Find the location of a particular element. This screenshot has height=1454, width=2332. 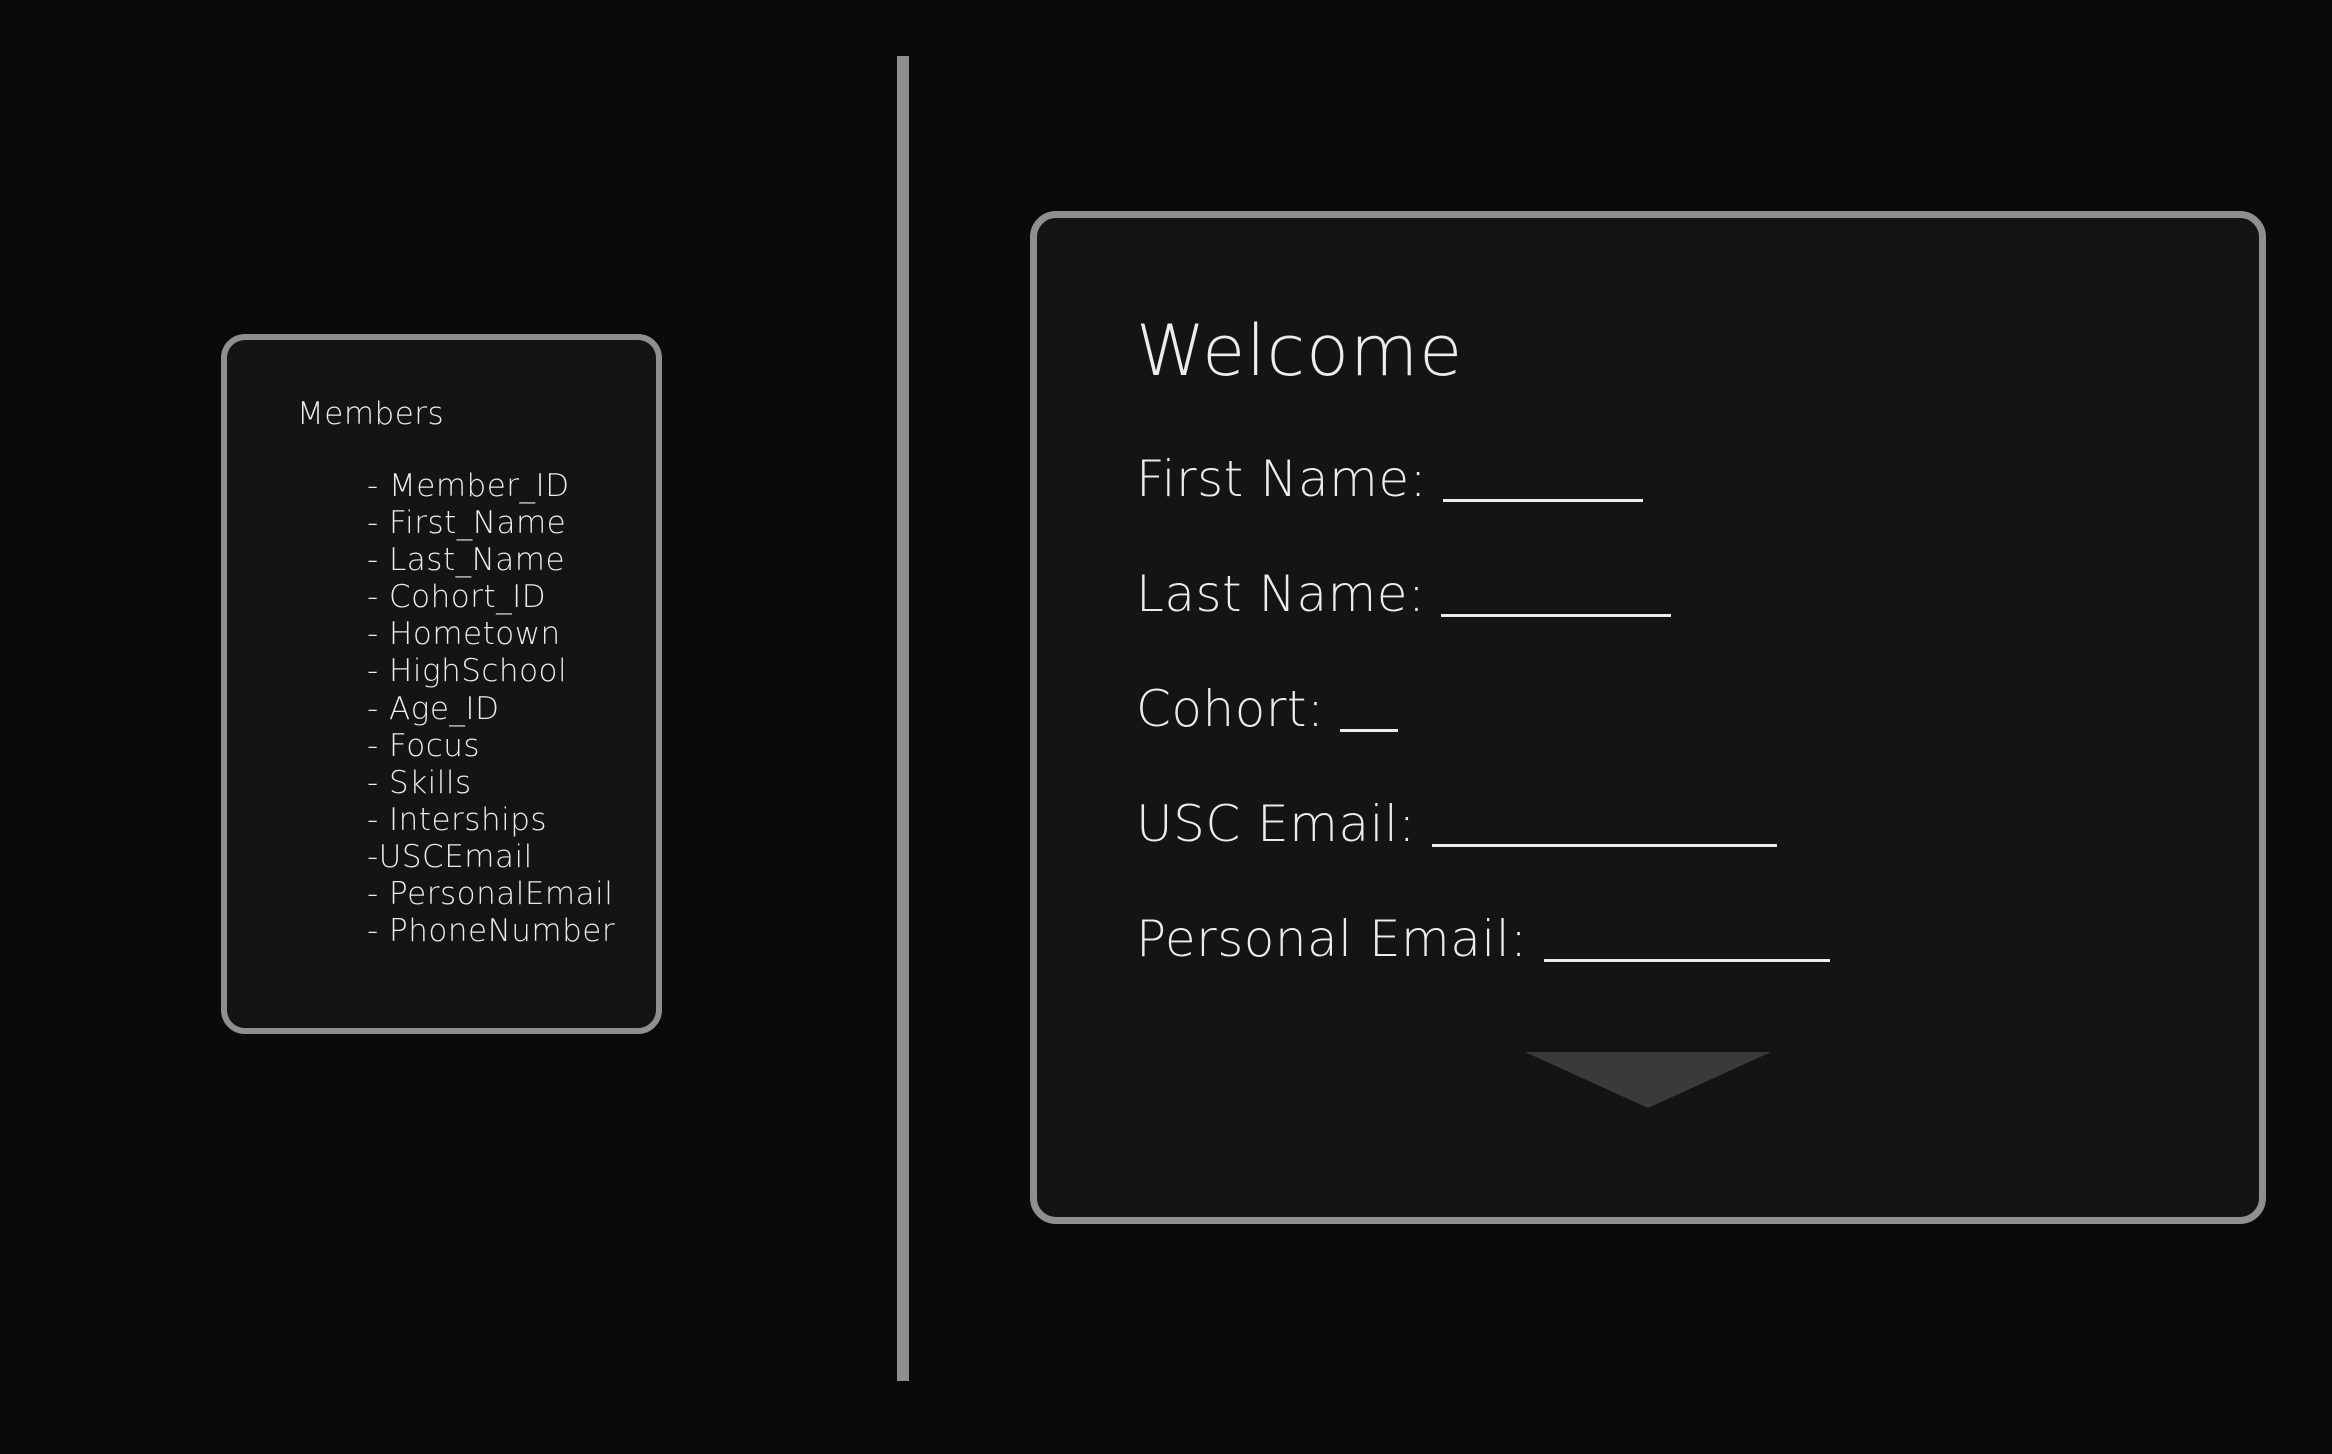

member-field-item: - Interships is located at coordinates (457, 819).